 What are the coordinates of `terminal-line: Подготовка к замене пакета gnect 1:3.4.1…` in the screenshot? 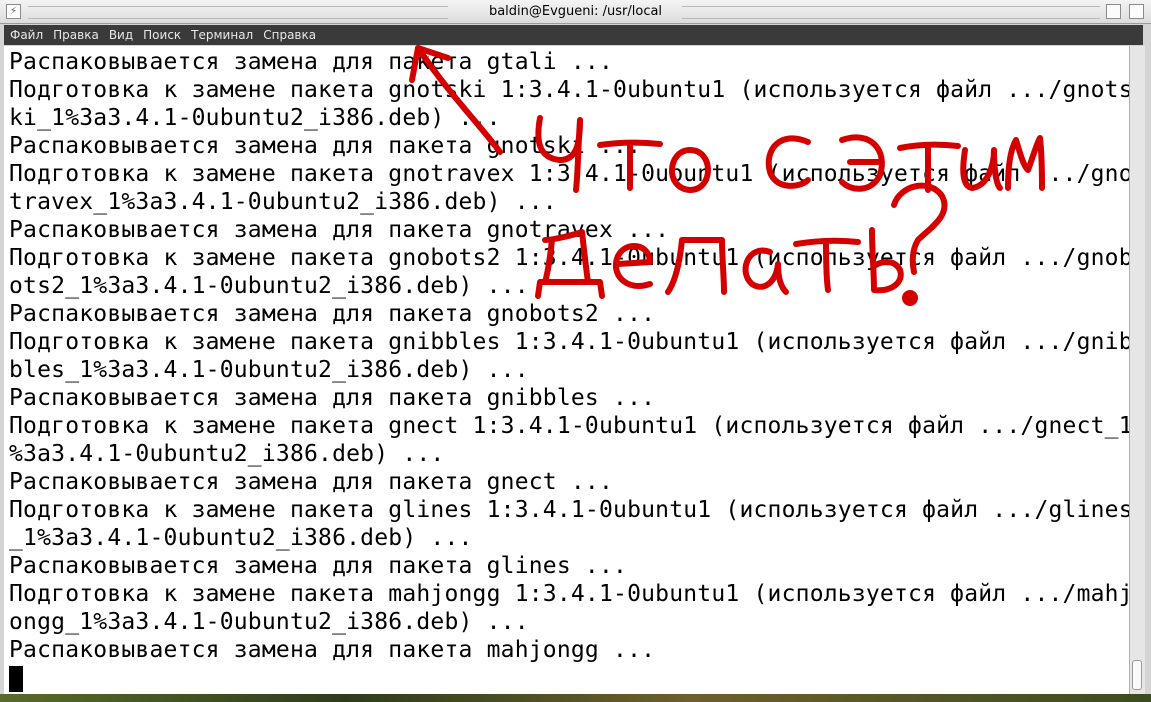 It's located at (569, 426).